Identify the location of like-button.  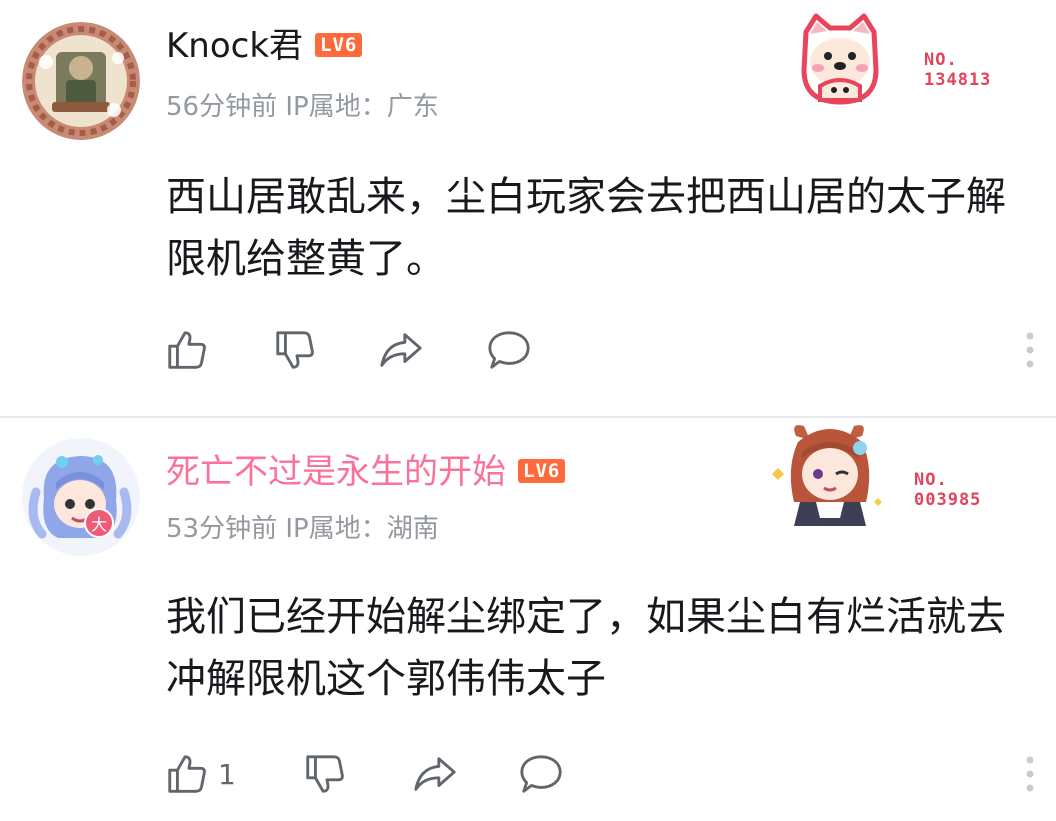
(191, 350).